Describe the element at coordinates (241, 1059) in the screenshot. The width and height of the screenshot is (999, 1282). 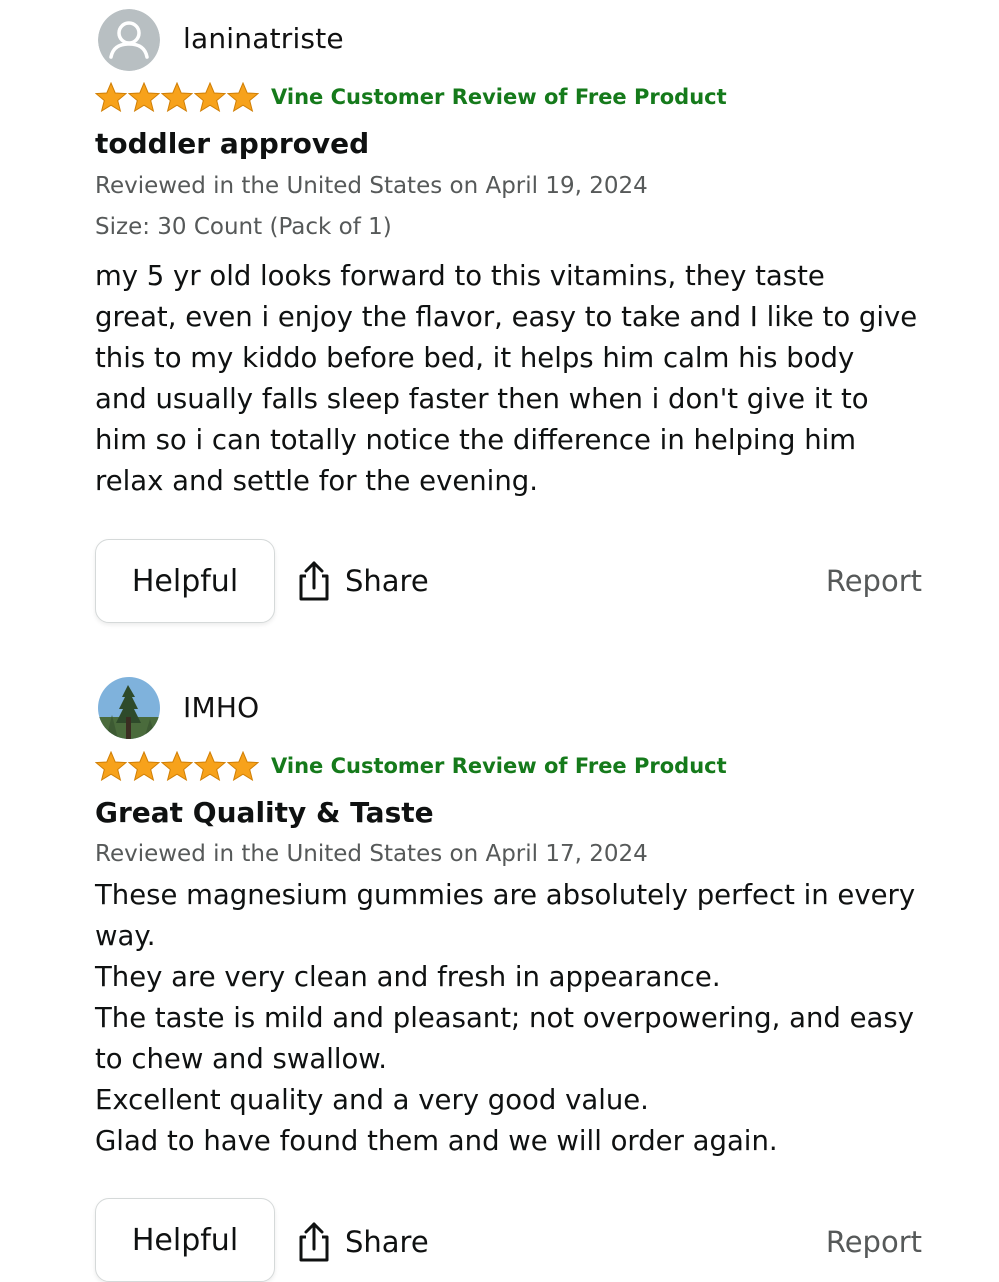
I see `review-body-line: to chew and swallow.` at that location.